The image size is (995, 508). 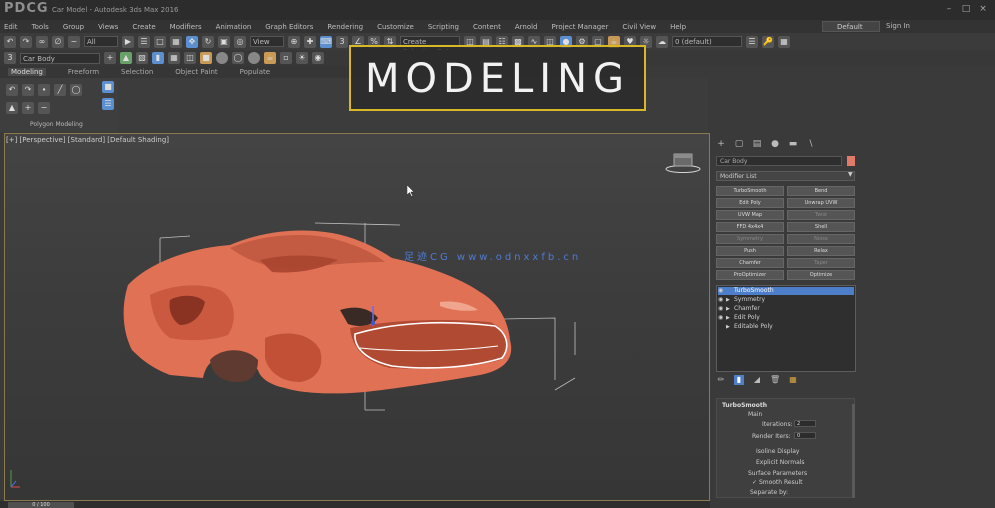 What do you see at coordinates (721, 380) in the screenshot?
I see `pin-stack-icon: ✏` at bounding box center [721, 380].